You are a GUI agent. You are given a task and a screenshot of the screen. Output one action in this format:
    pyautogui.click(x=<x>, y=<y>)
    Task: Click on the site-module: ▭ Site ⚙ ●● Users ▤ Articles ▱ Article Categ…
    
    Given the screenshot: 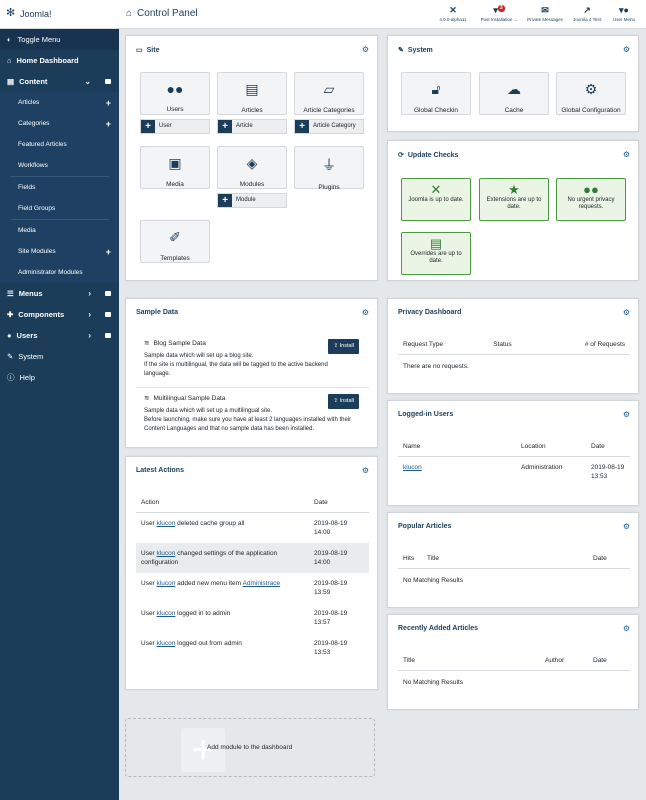 What is the action you would take?
    pyautogui.click(x=251, y=158)
    